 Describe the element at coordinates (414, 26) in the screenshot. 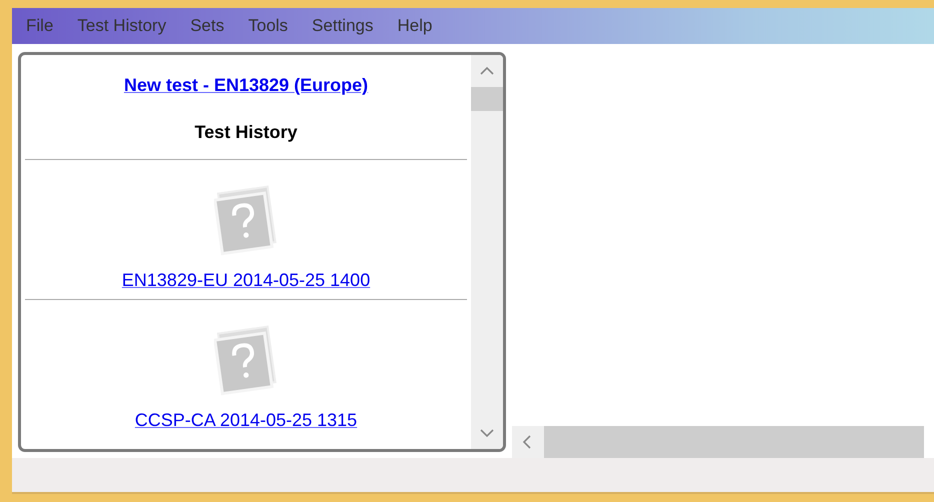

I see `menu-item: Help` at that location.